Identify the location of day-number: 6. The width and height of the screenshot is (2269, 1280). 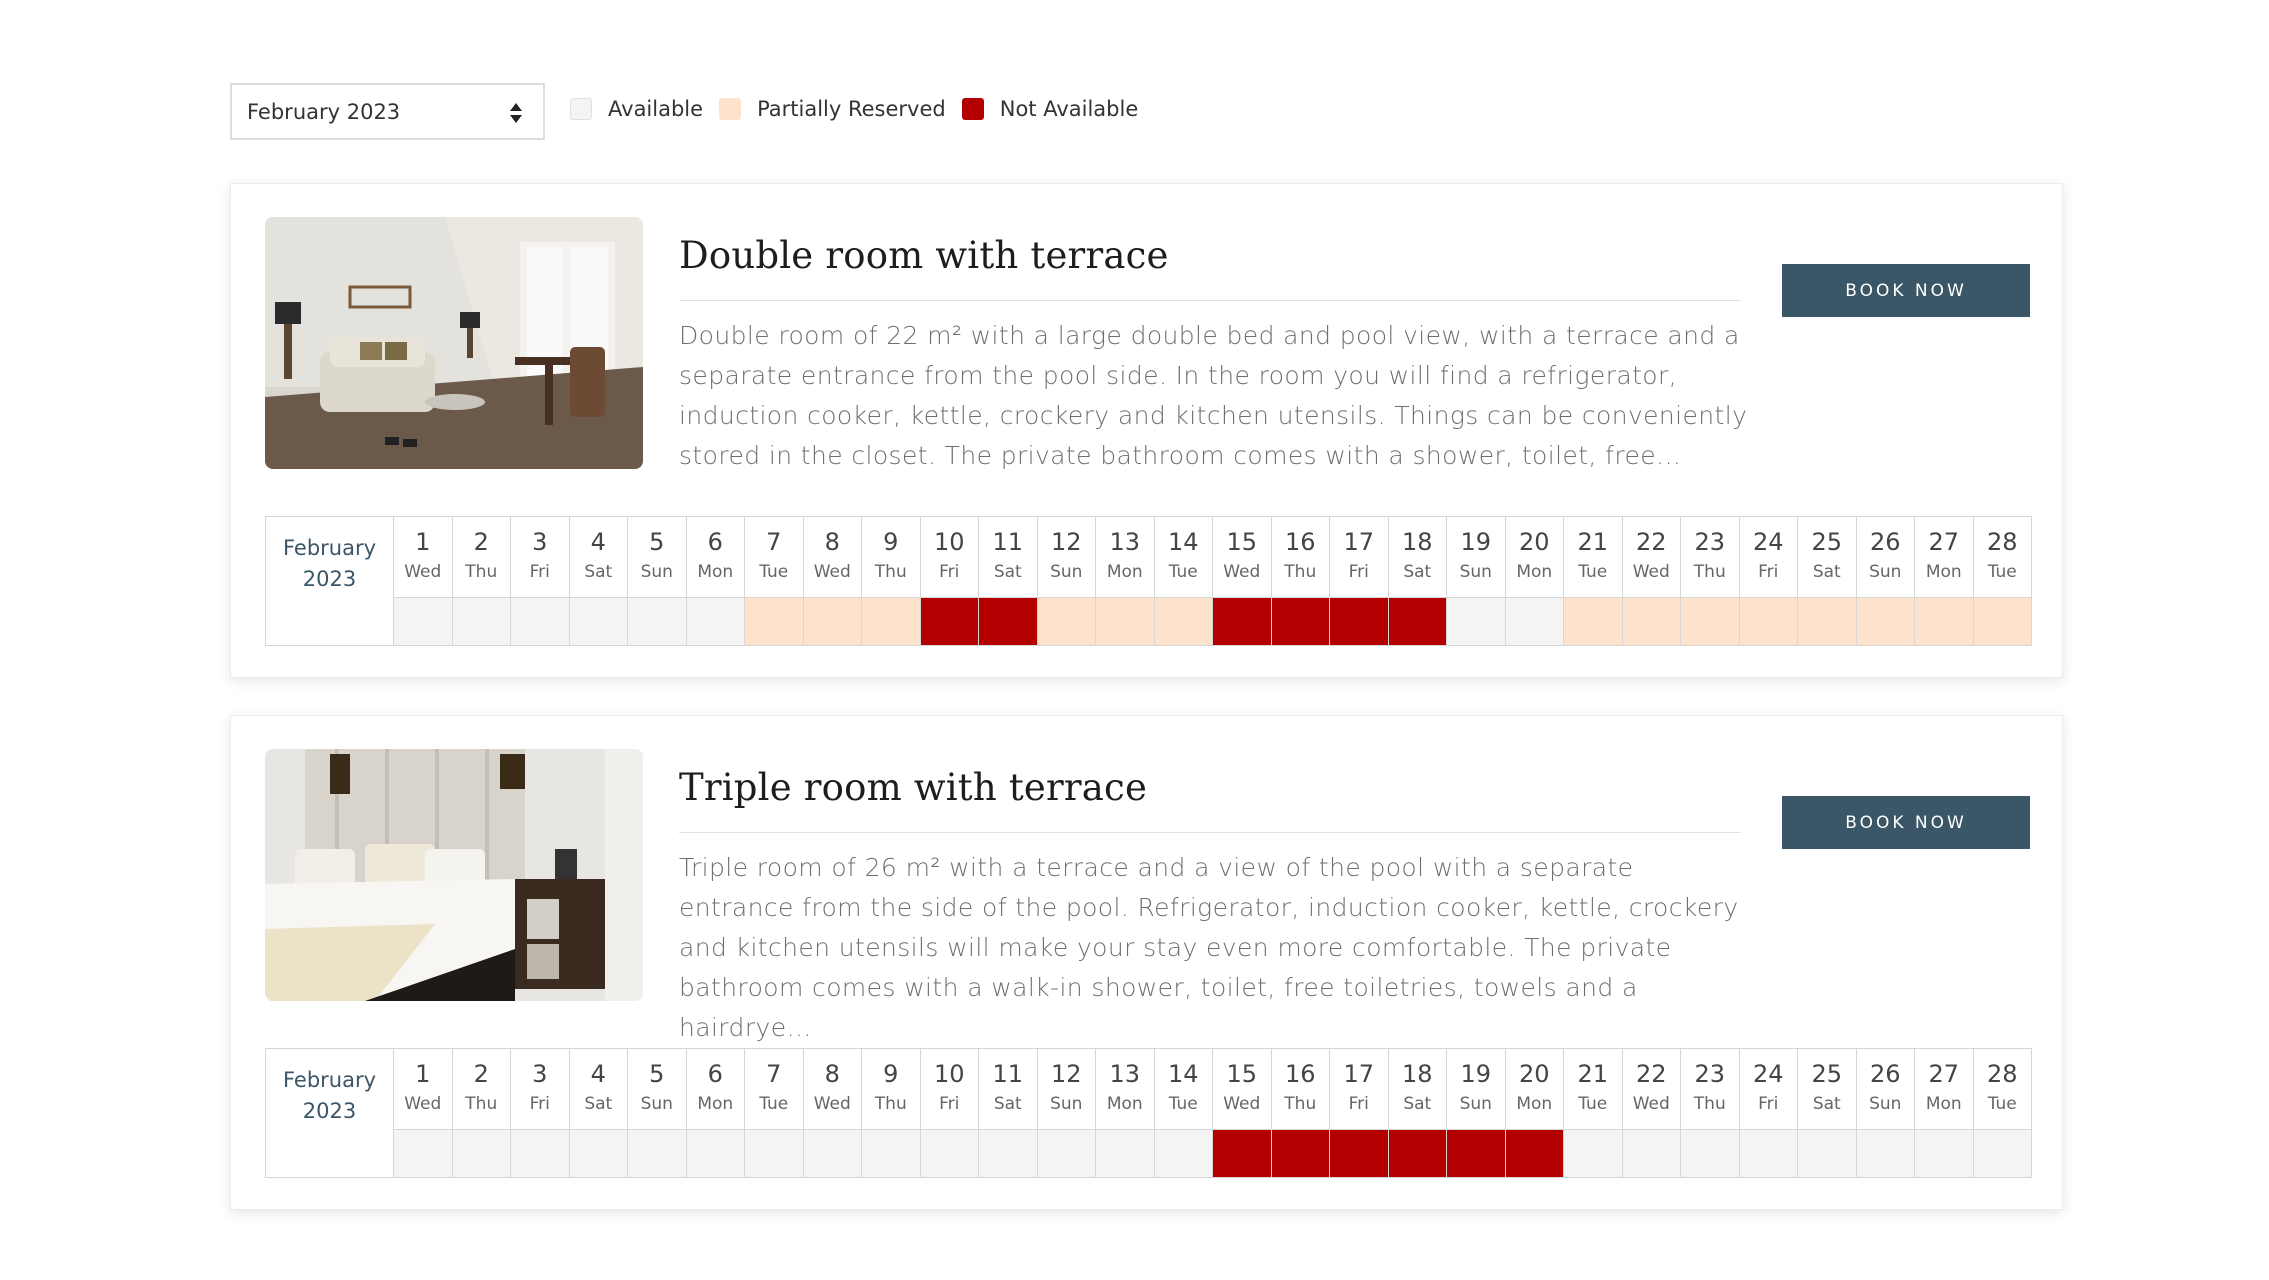
(715, 1074).